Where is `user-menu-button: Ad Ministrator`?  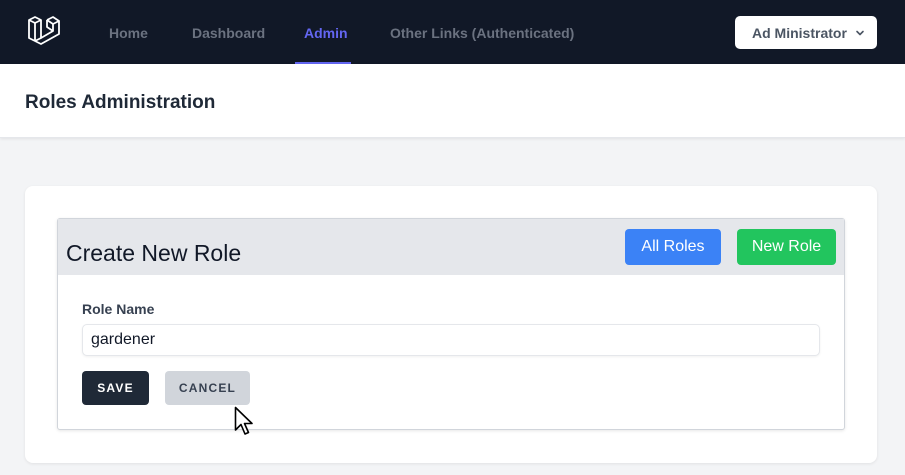
user-menu-button: Ad Ministrator is located at coordinates (806, 32).